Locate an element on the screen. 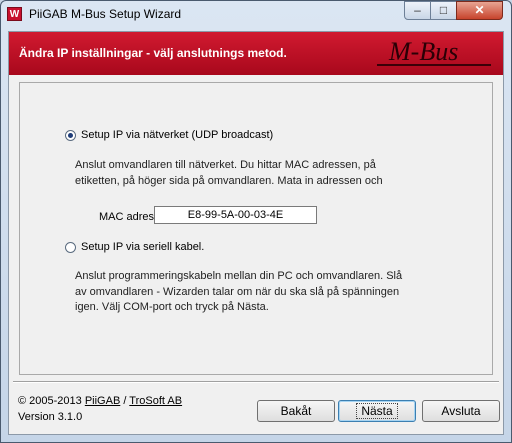 This screenshot has width=512, height=443. next-button: Nästa is located at coordinates (377, 411).